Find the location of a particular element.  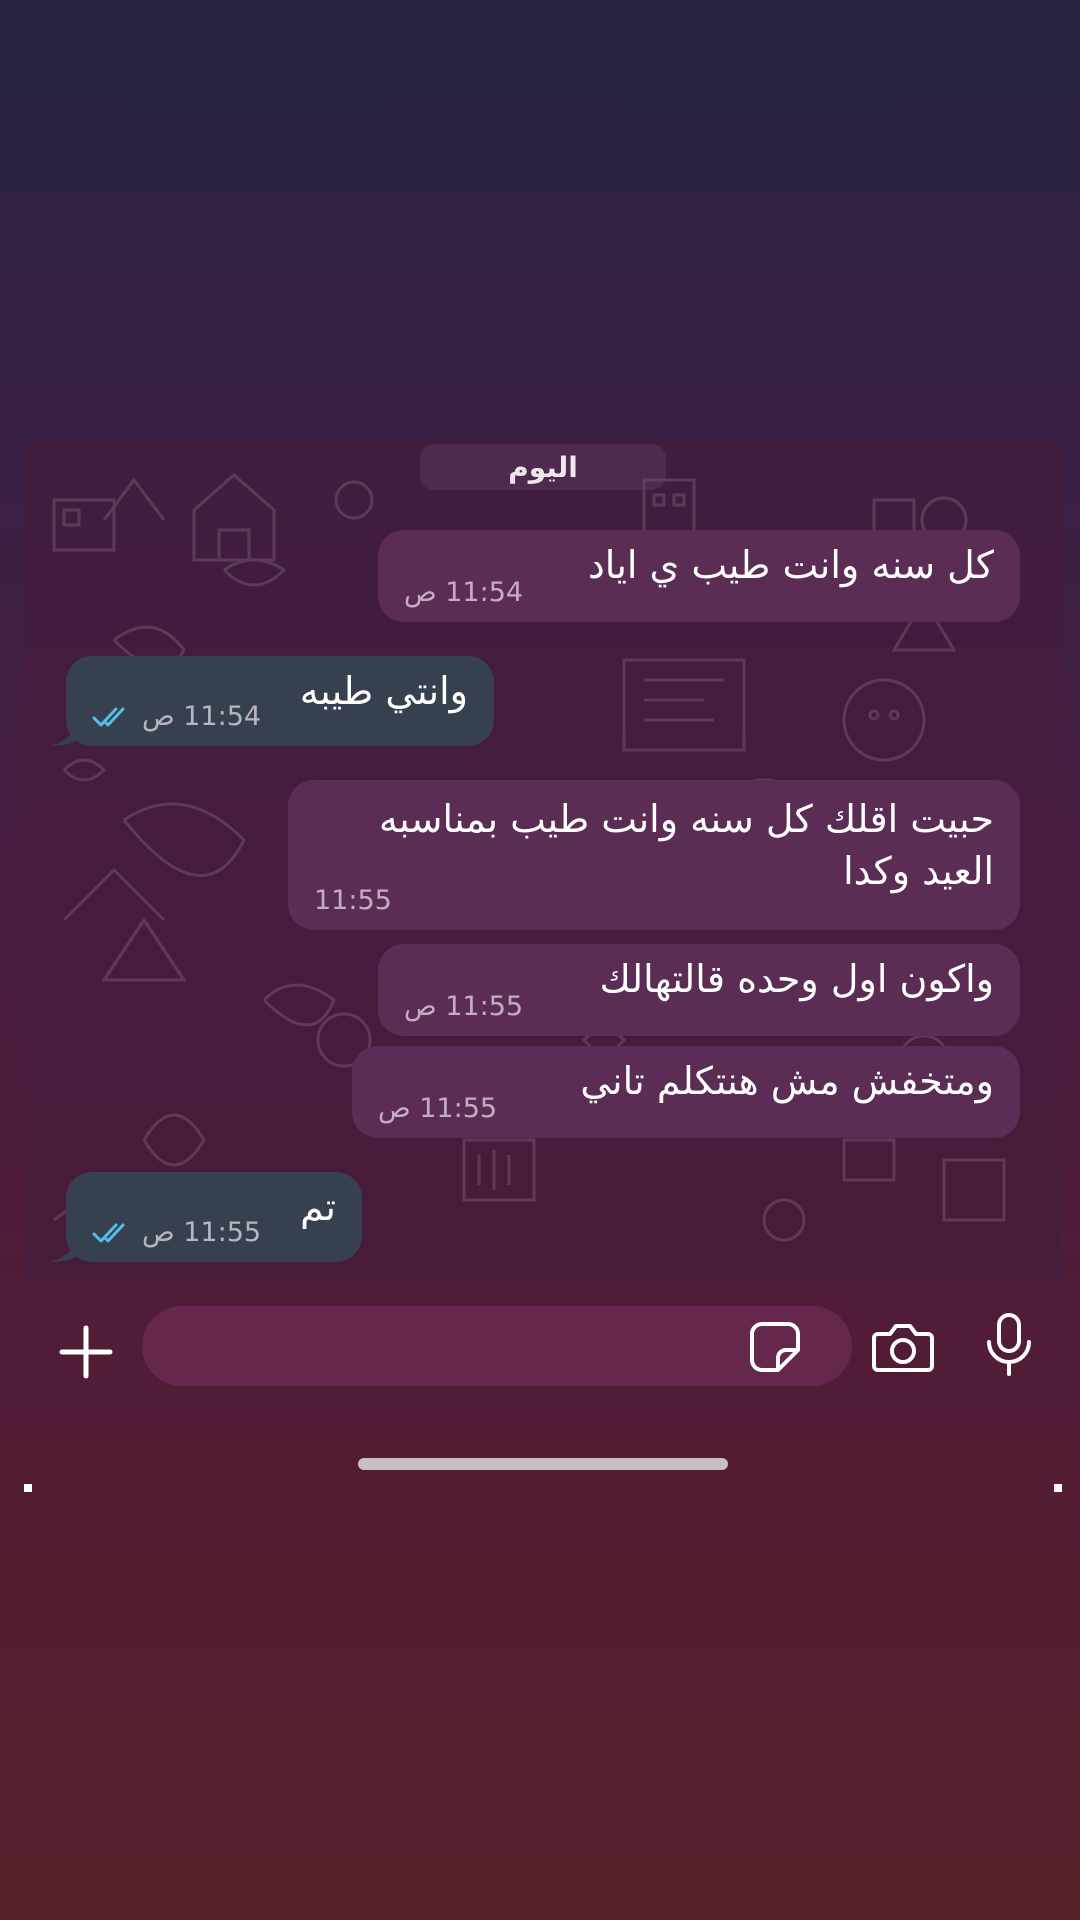

home-indicator is located at coordinates (543, 1464).